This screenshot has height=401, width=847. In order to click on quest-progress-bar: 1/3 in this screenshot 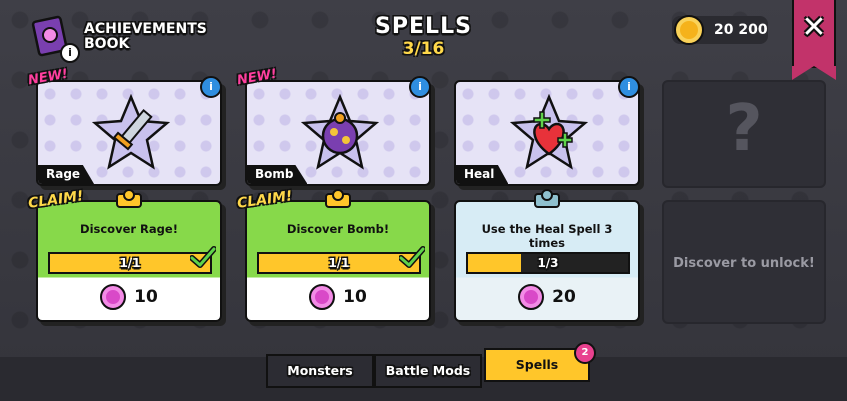, I will do `click(548, 263)`.